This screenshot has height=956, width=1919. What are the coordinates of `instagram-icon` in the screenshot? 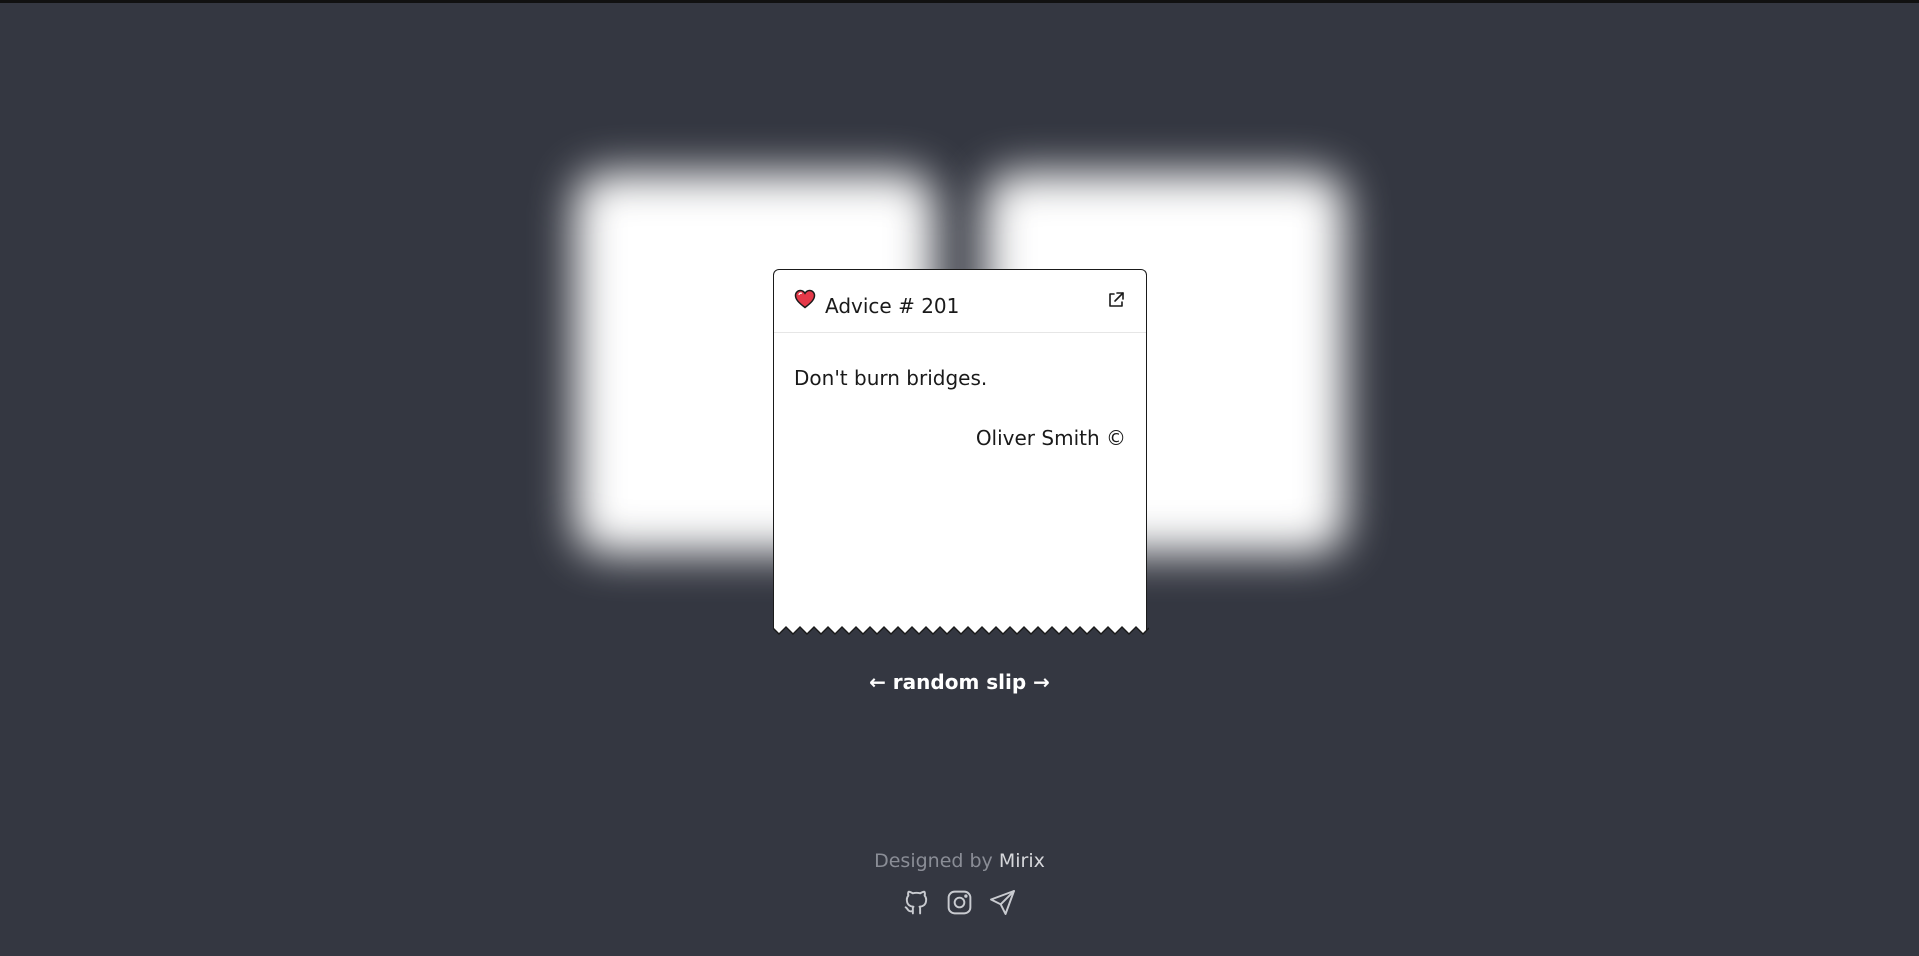 It's located at (959, 902).